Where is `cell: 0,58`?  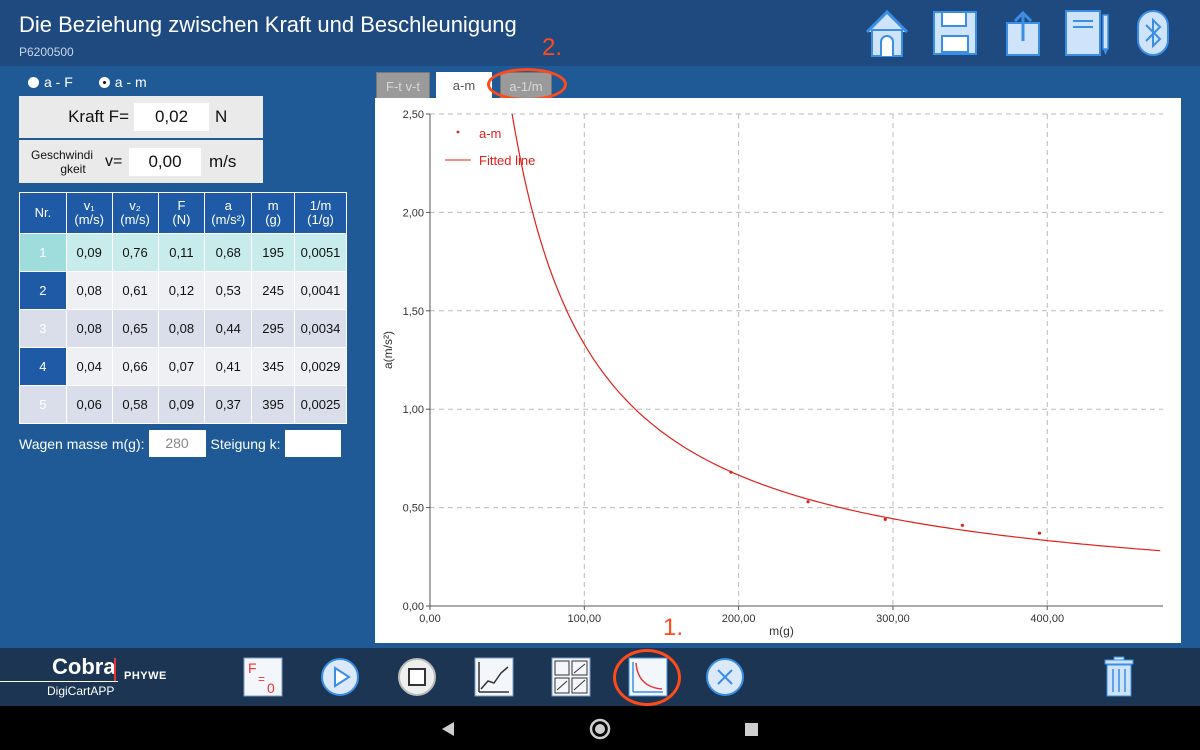
cell: 0,58 is located at coordinates (135, 404).